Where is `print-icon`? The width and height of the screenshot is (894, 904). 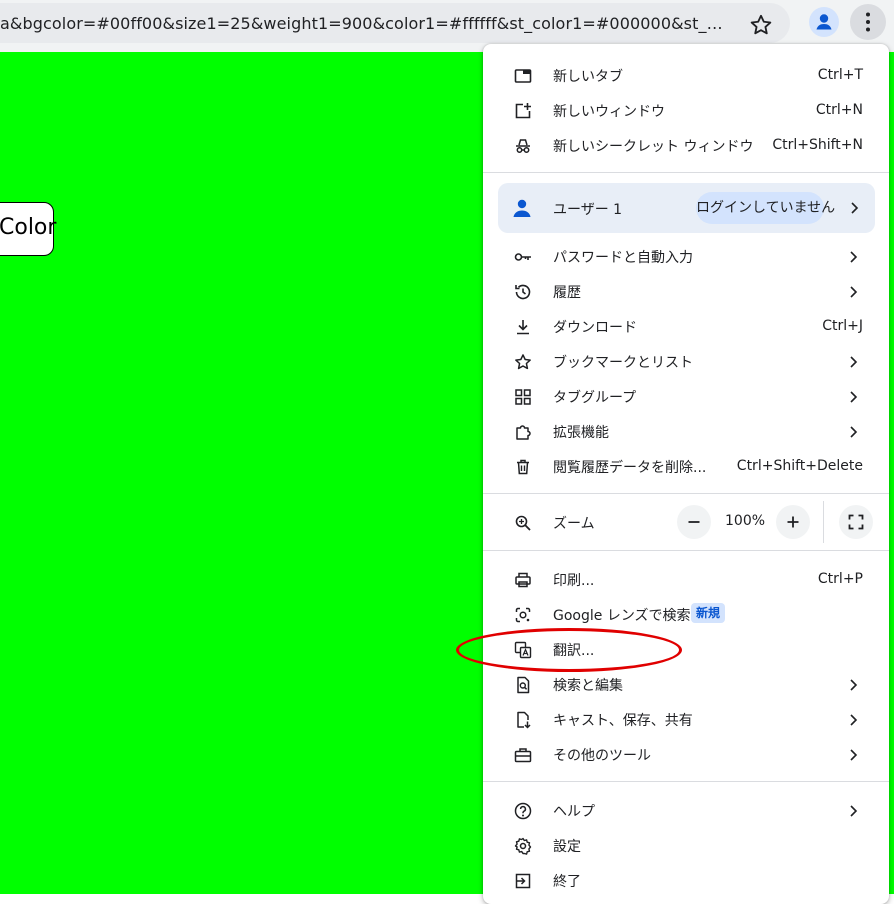
print-icon is located at coordinates (523, 580).